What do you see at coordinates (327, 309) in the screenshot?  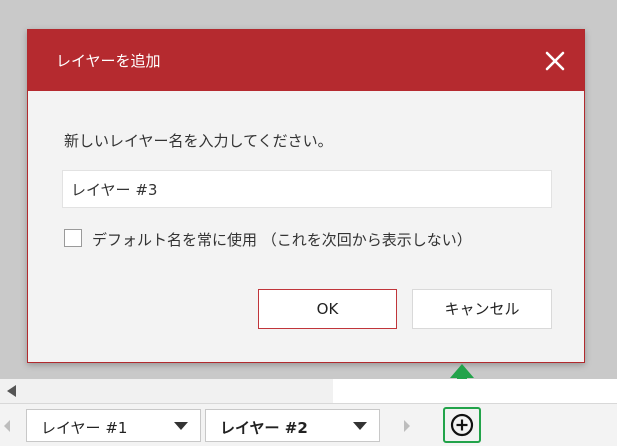 I see `ok-button: OK` at bounding box center [327, 309].